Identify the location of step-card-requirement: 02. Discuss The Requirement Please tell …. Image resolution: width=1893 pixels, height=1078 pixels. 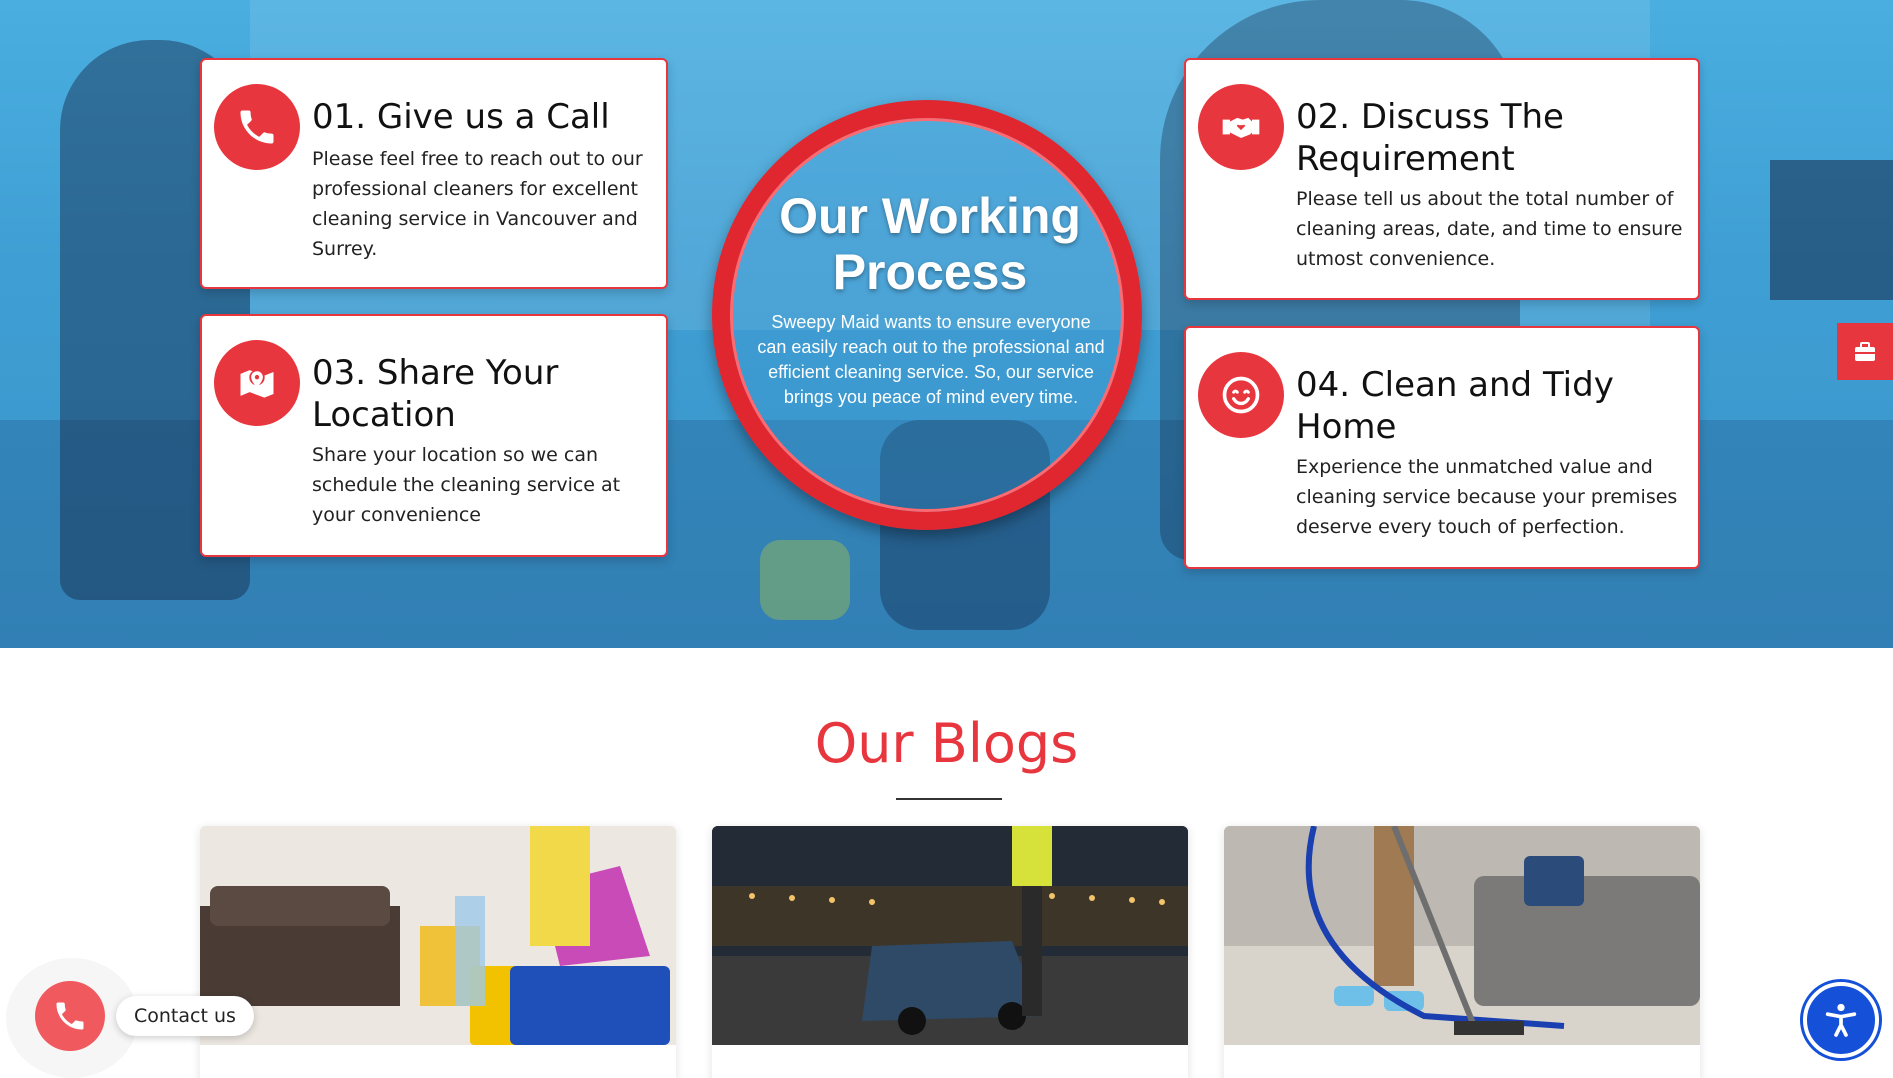
(1442, 179).